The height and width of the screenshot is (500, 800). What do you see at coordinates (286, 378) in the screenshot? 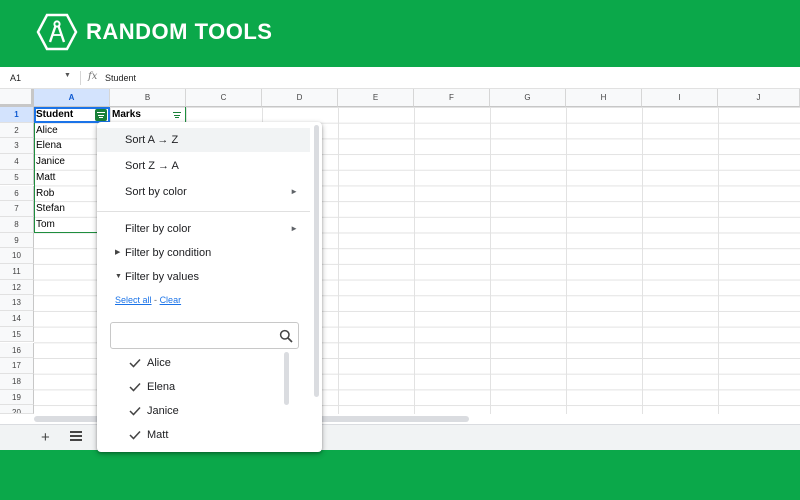
I see `values-scrollbar` at bounding box center [286, 378].